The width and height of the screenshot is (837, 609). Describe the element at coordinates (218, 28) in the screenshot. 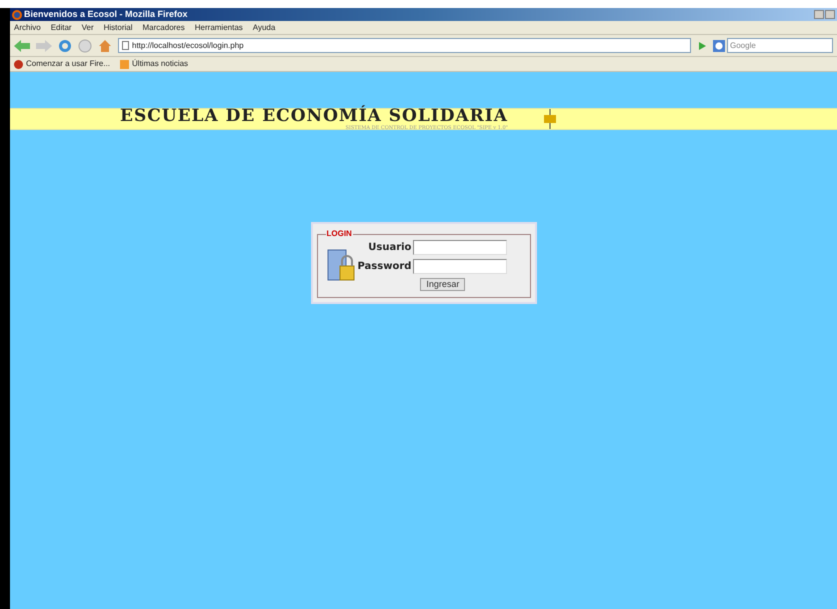

I see `menu-item: Herramientas` at that location.